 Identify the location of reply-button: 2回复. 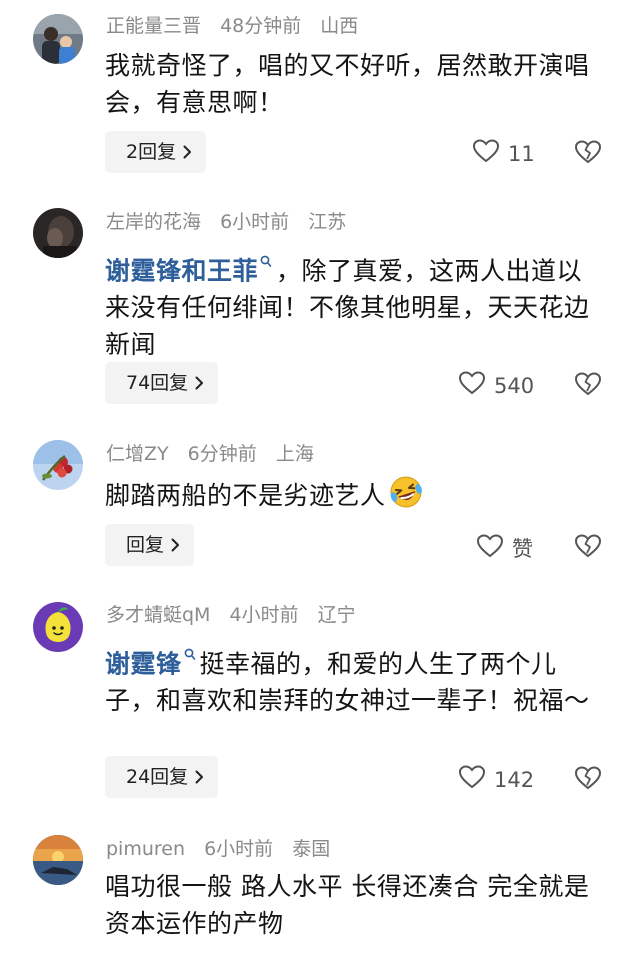
(156, 152).